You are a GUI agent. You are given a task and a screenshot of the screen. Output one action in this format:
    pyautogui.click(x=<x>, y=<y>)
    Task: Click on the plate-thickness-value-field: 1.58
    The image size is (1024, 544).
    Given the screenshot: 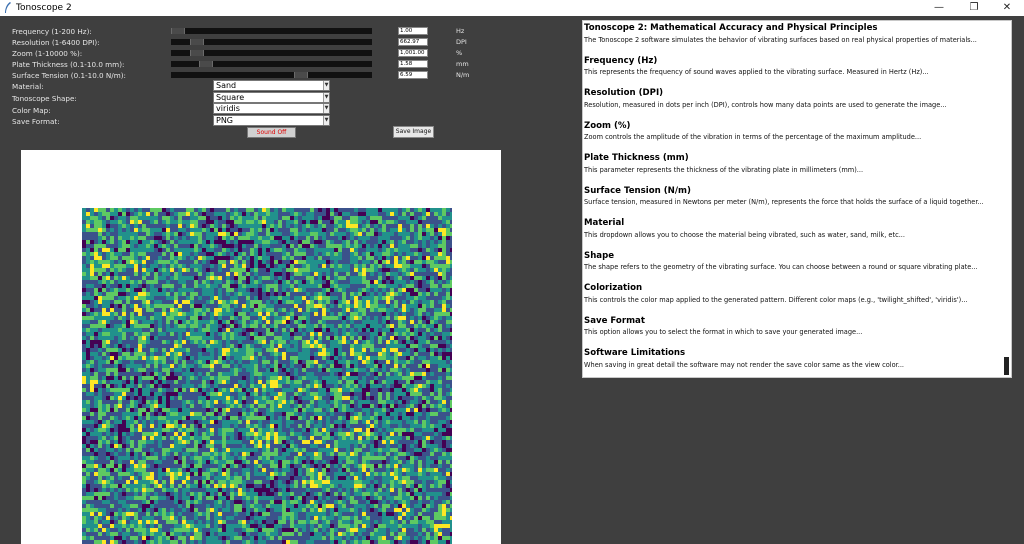 What is the action you would take?
    pyautogui.click(x=413, y=64)
    